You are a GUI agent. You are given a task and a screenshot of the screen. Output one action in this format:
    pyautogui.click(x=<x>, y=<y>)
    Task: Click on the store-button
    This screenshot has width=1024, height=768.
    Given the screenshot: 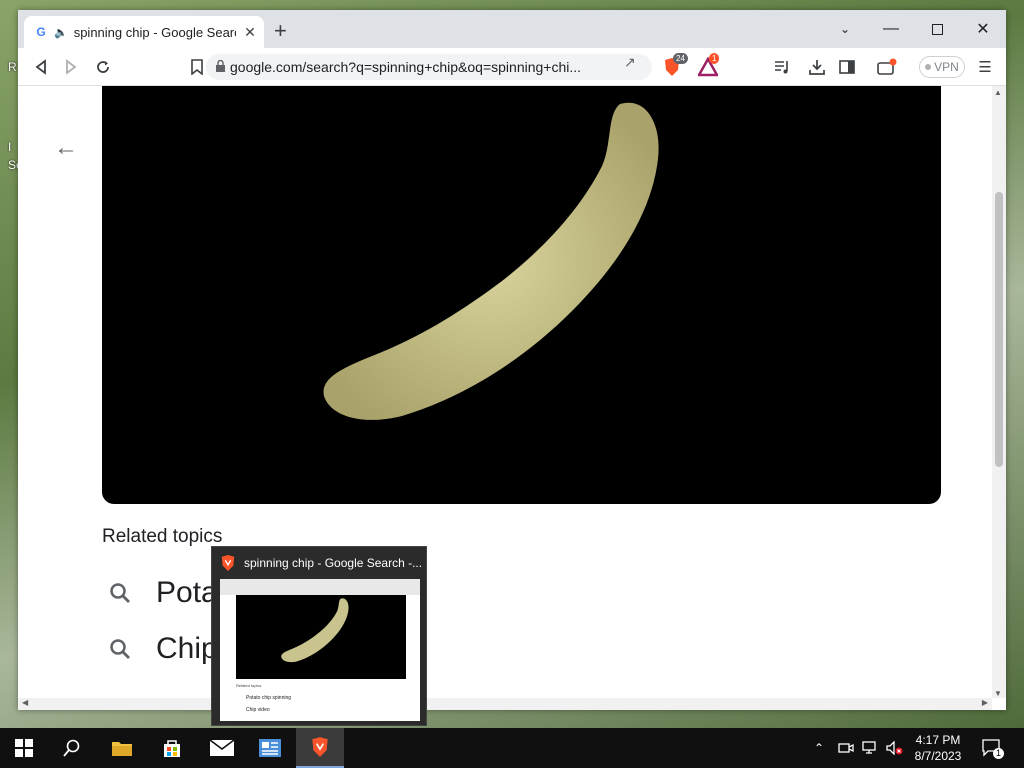 What is the action you would take?
    pyautogui.click(x=172, y=748)
    